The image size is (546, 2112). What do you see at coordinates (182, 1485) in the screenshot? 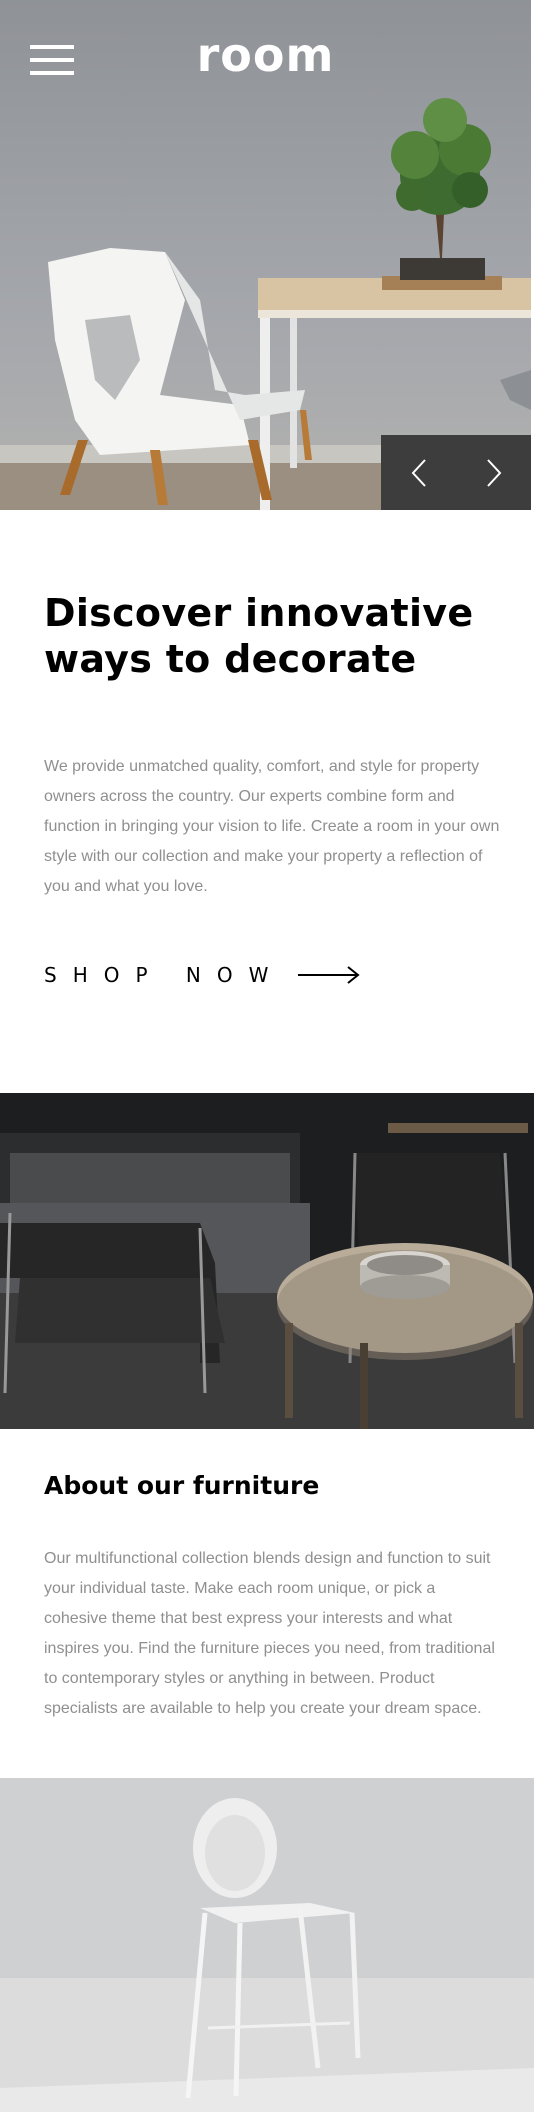
I see `about-title: About our furniture` at bounding box center [182, 1485].